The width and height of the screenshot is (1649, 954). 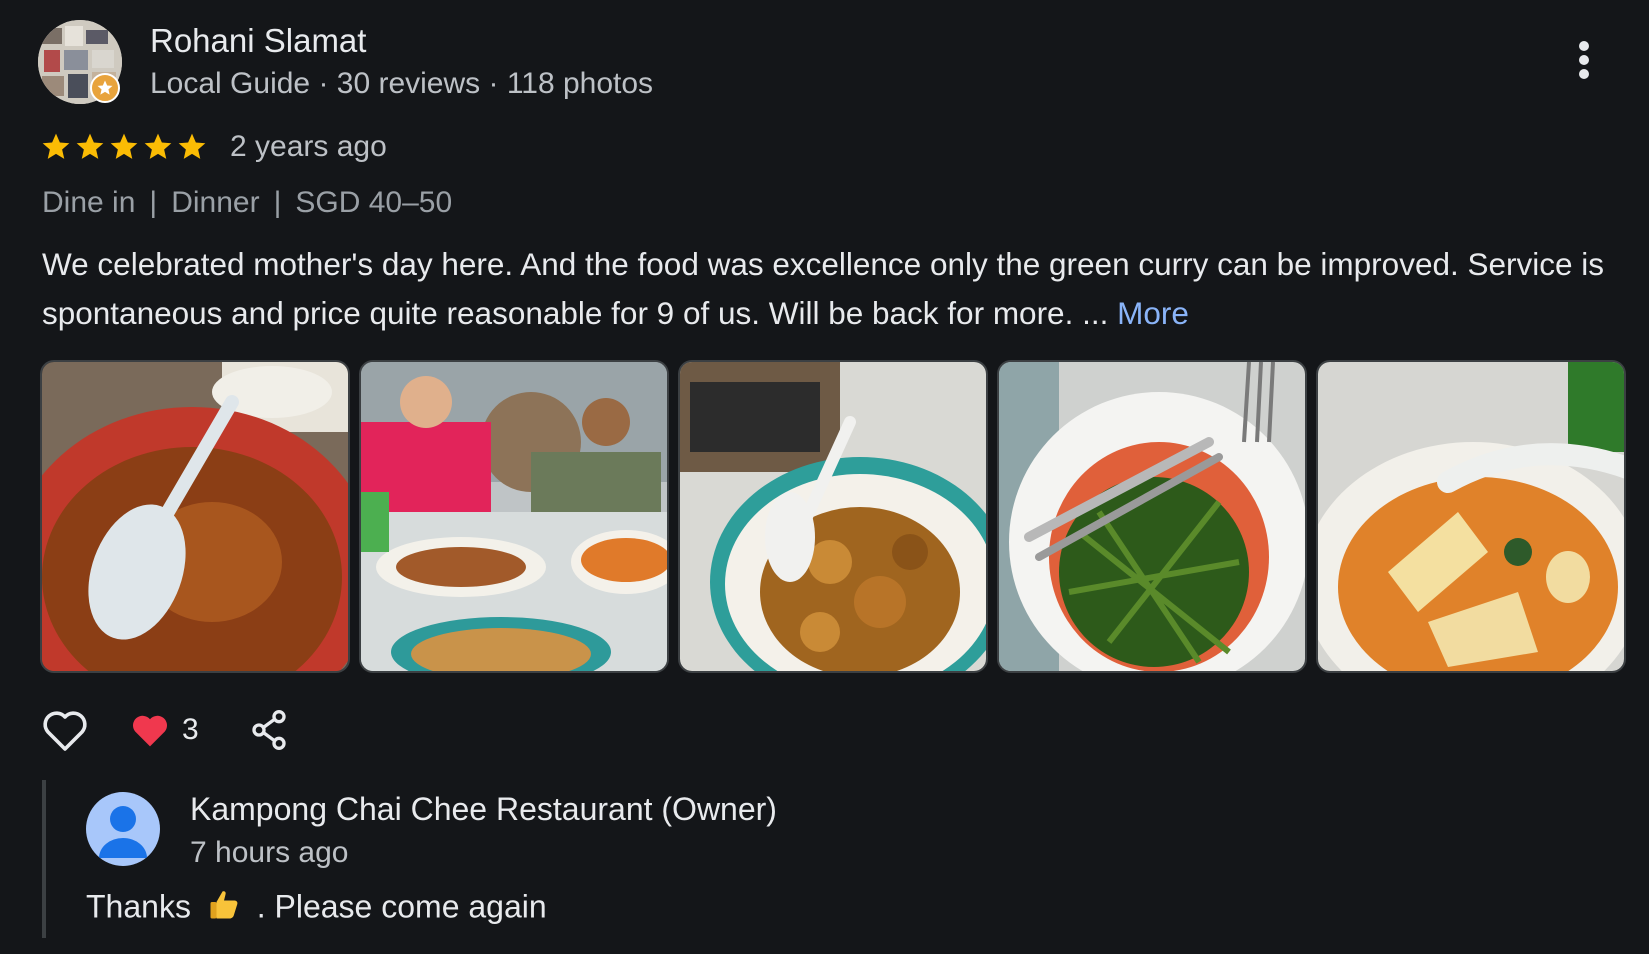 I want to click on reviewer-meta: Local Guide · 30 reviews · 118 photos, so click(x=402, y=83).